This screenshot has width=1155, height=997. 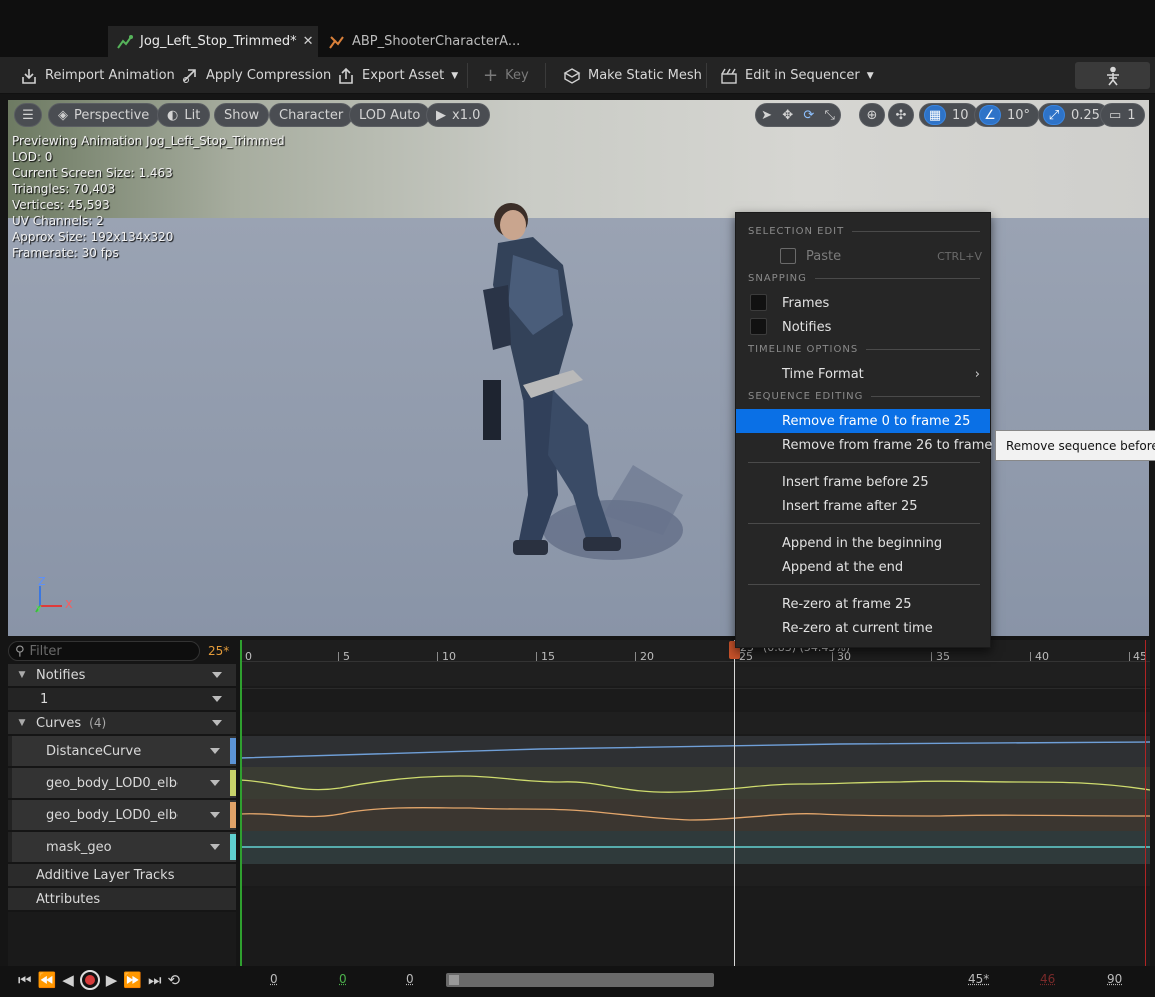 What do you see at coordinates (1145, 803) in the screenshot?
I see `end-marker` at bounding box center [1145, 803].